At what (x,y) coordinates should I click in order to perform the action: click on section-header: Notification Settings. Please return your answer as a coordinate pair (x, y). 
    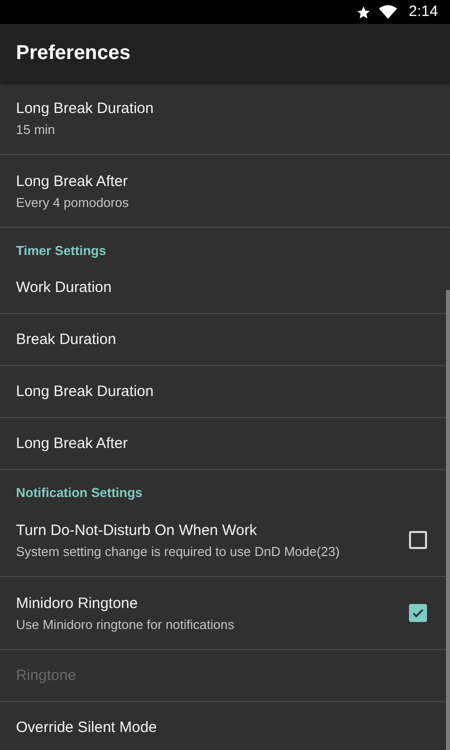
    Looking at the image, I should click on (79, 493).